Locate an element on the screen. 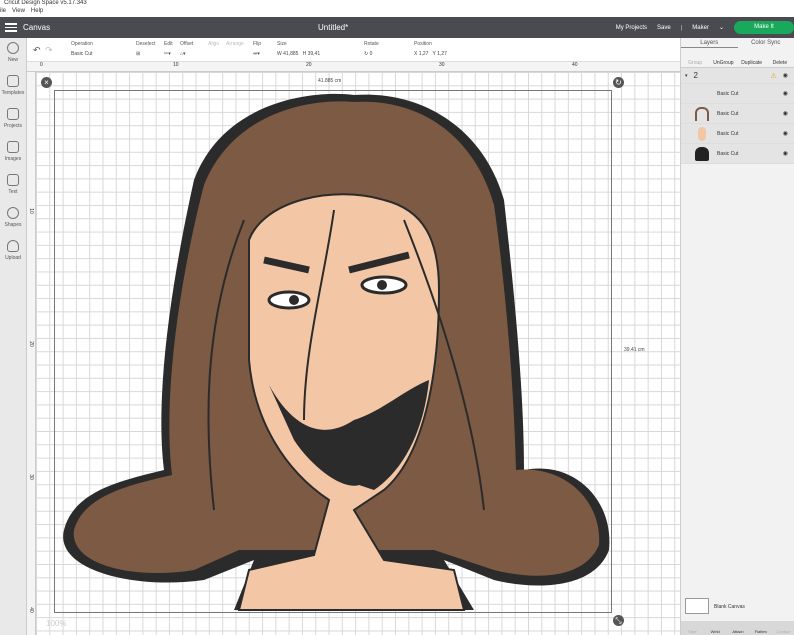 The width and height of the screenshot is (794, 635). duplicate-button: Duplicate is located at coordinates (752, 57).